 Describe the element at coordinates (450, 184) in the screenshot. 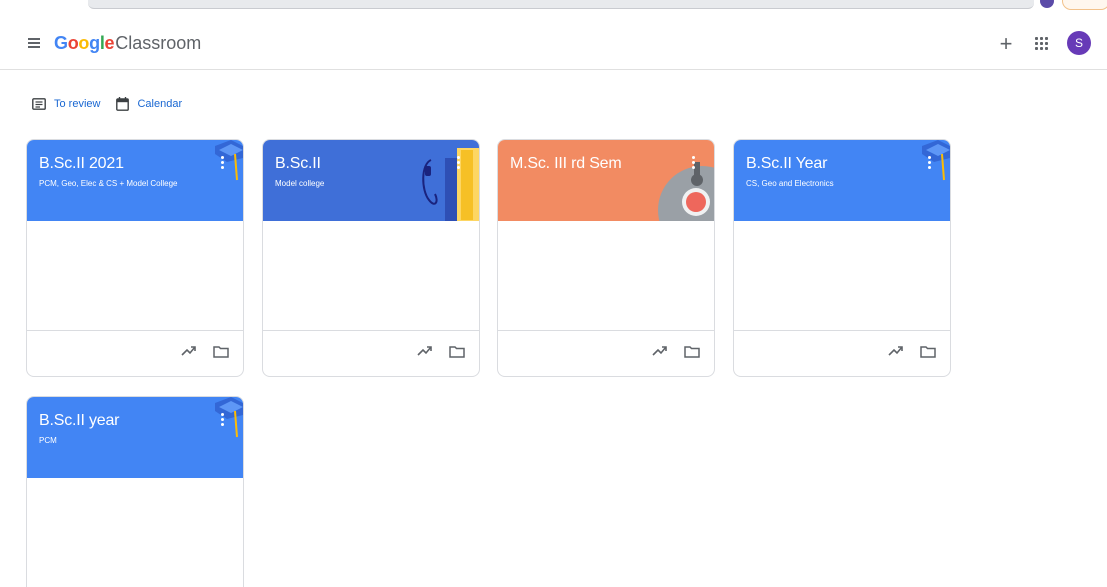

I see `books-headphones-illustration` at that location.